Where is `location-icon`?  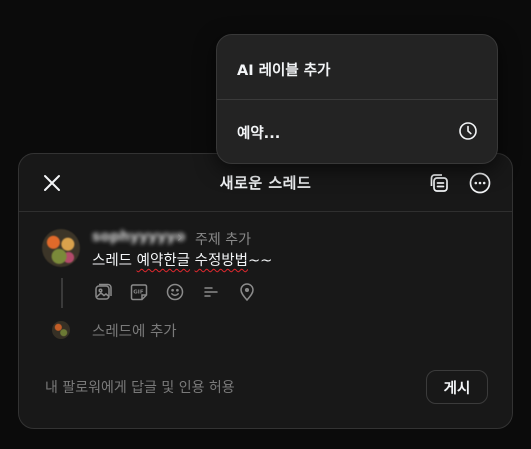
location-icon is located at coordinates (247, 292).